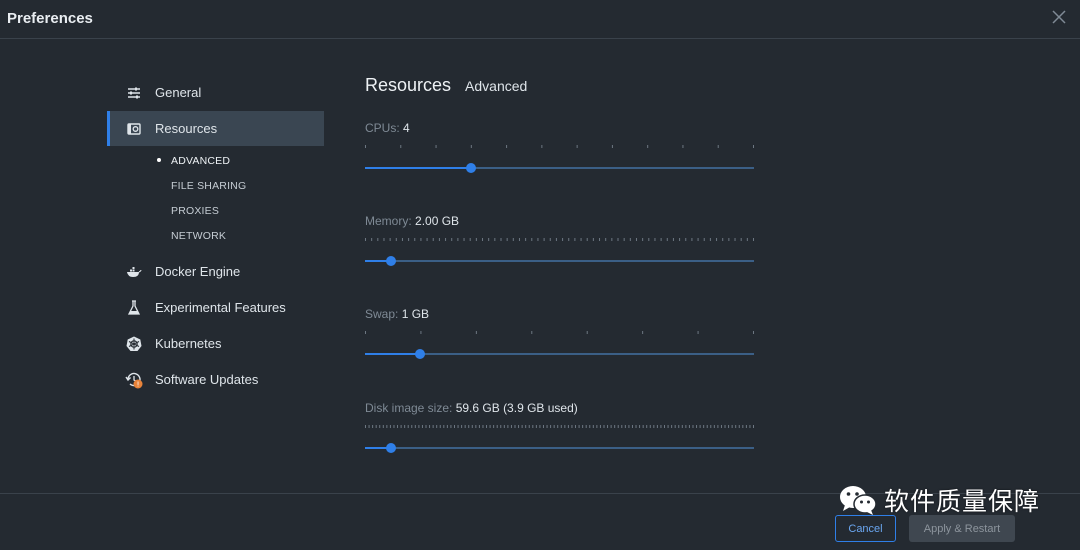 This screenshot has width=1080, height=550. I want to click on resources-submenu: ADVANCED FILE SHARING PROXIES NETWORK, so click(215, 198).